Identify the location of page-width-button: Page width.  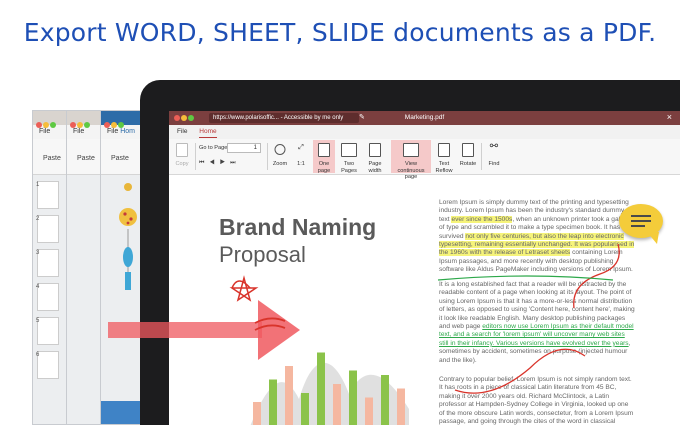
(375, 157).